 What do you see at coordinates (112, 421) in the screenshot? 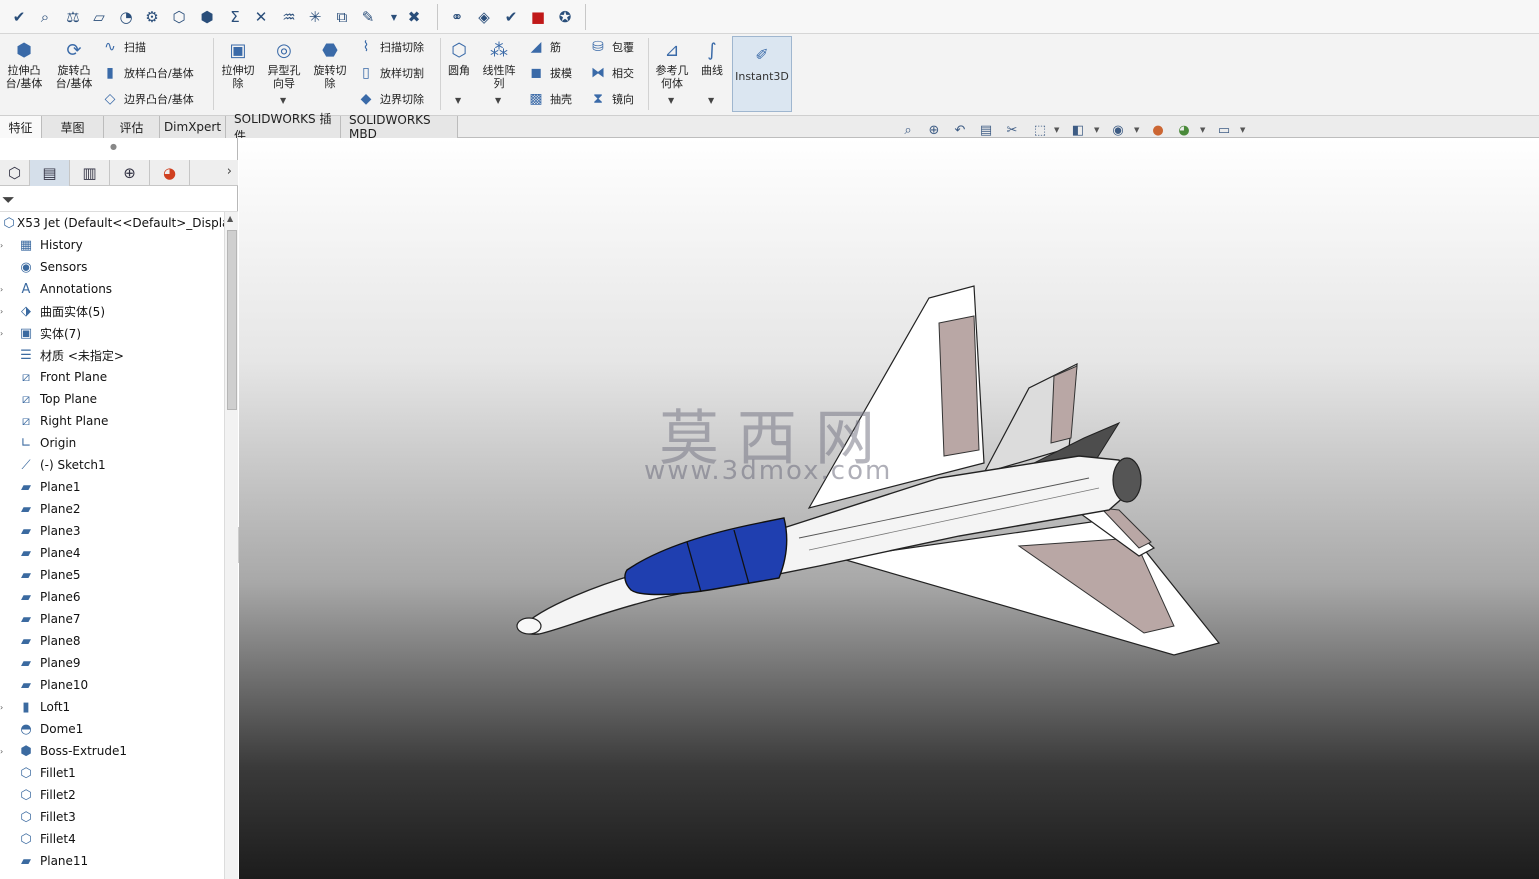
I see `tree-item-right-plane: ⧄ Right Plane` at bounding box center [112, 421].